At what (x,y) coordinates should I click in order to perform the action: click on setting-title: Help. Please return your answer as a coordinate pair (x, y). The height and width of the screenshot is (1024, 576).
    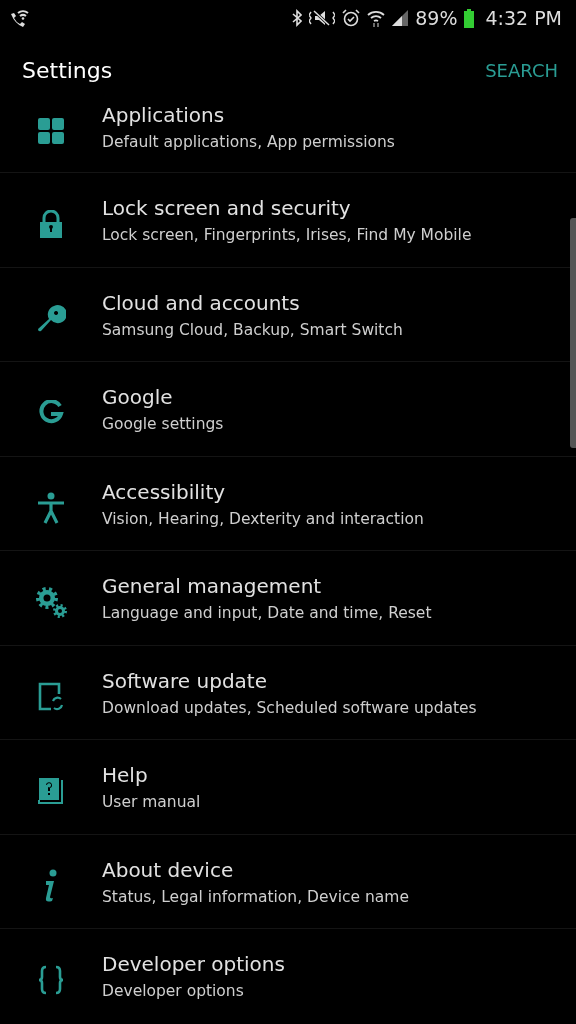
    Looking at the image, I should click on (151, 775).